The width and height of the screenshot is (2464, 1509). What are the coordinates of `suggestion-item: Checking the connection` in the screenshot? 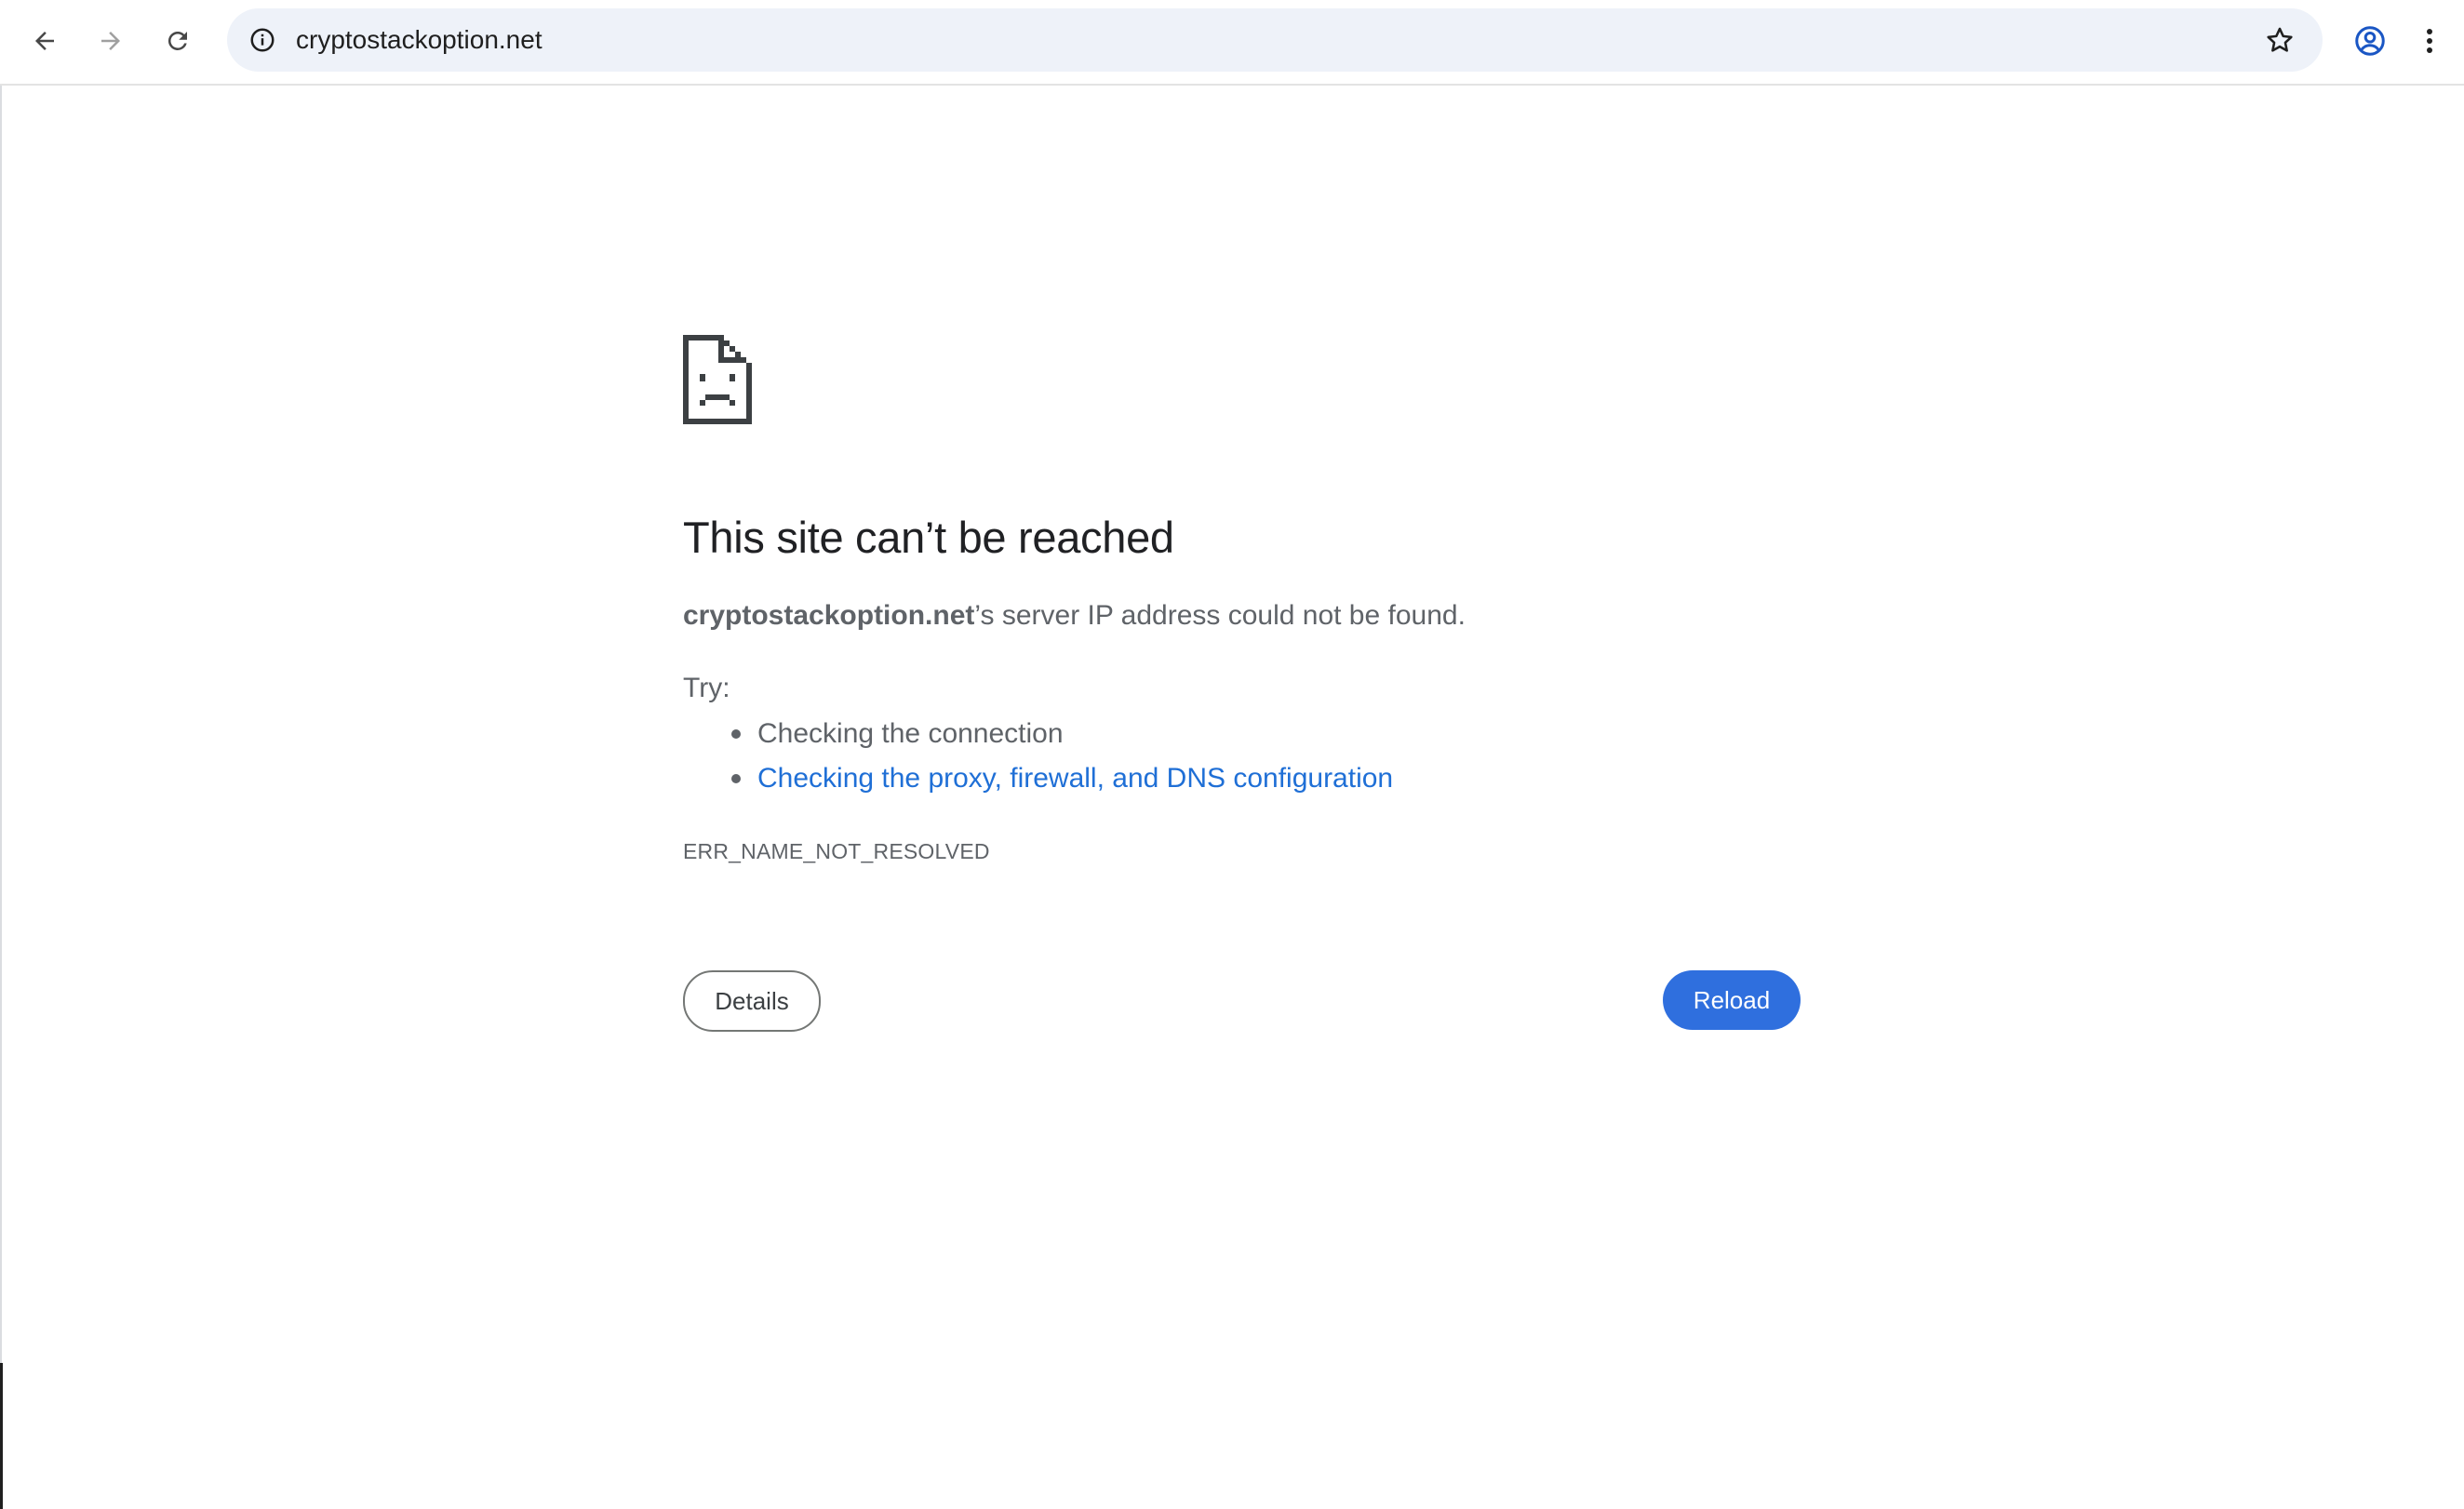 It's located at (1038, 734).